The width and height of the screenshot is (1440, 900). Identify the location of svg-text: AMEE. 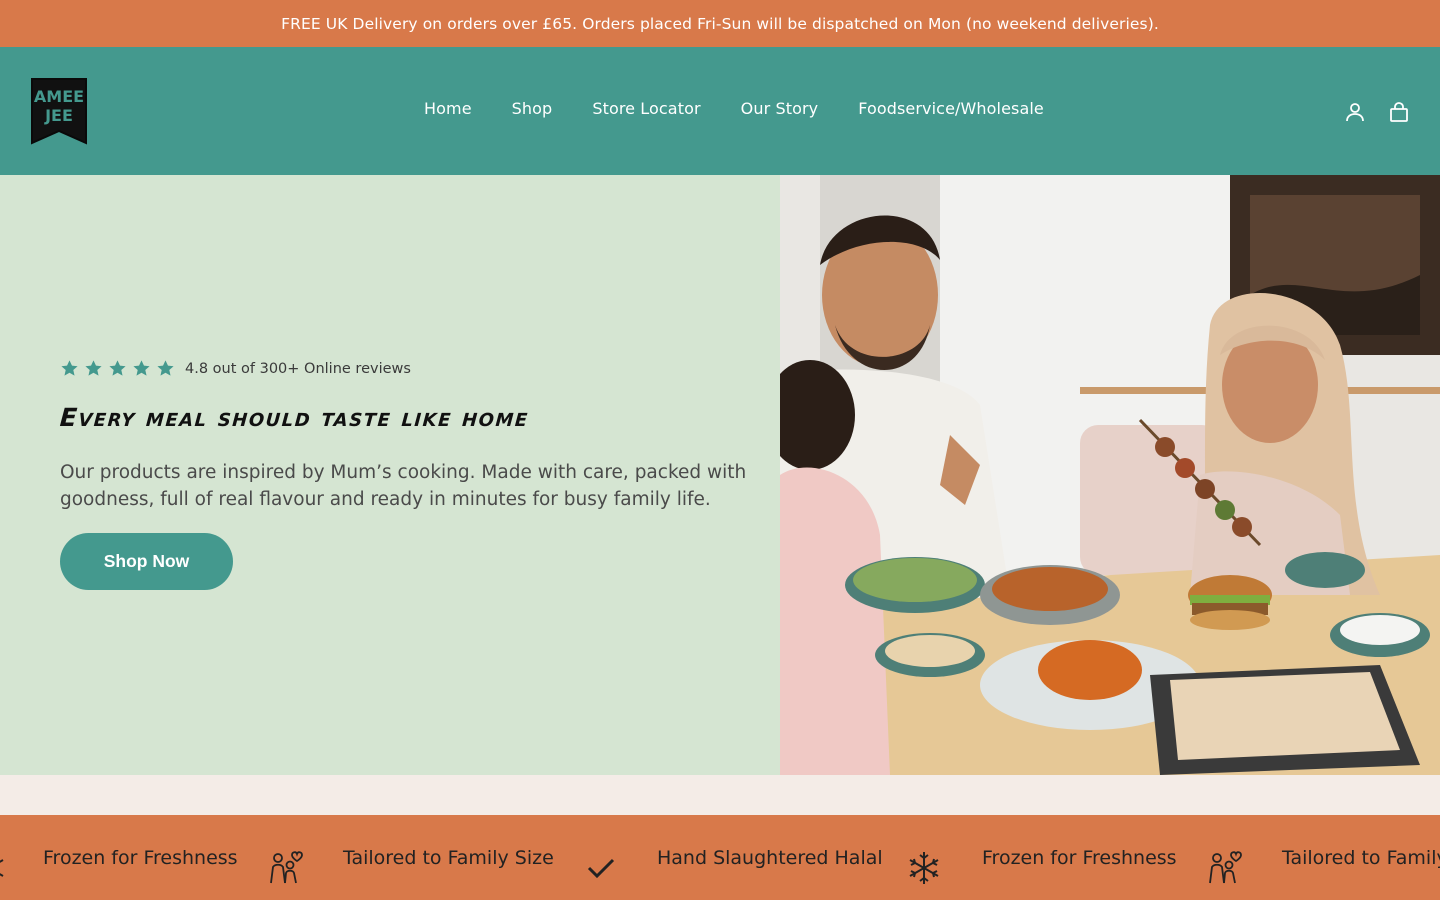
(59, 96).